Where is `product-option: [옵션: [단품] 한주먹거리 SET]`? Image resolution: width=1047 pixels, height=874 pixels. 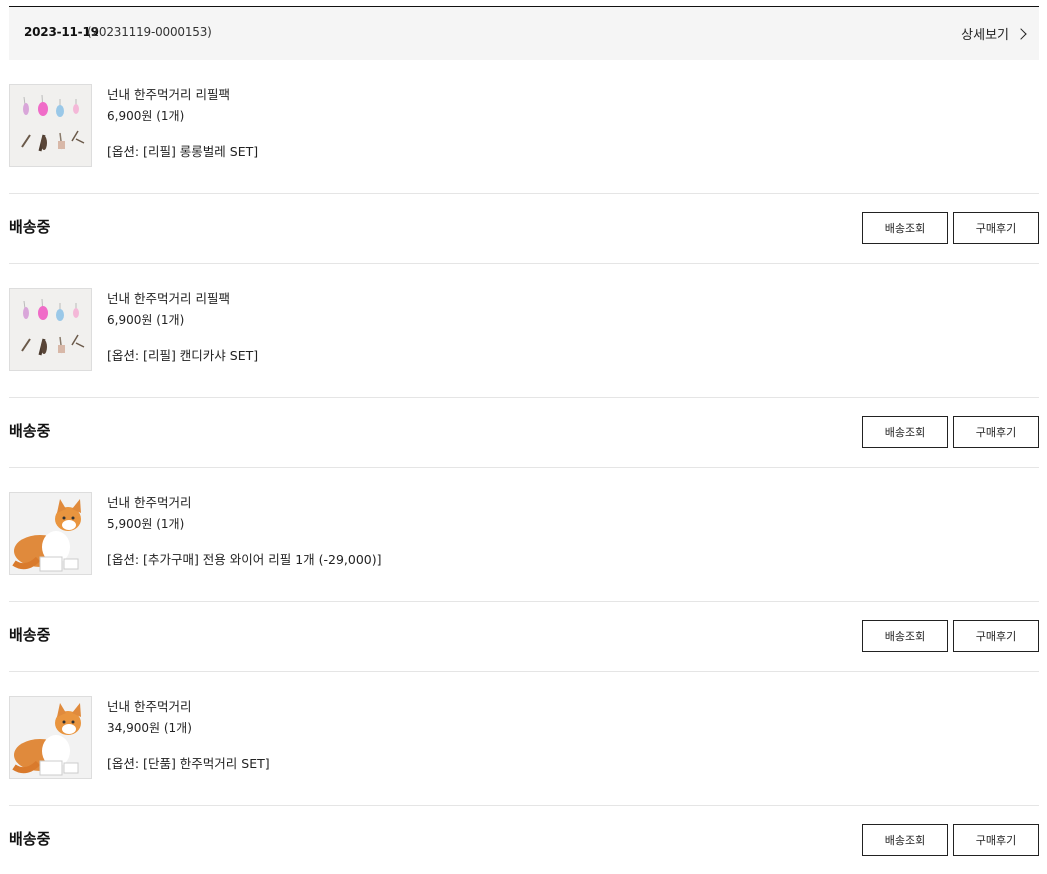 product-option: [옵션: [단품] 한주먹거리 SET] is located at coordinates (188, 763).